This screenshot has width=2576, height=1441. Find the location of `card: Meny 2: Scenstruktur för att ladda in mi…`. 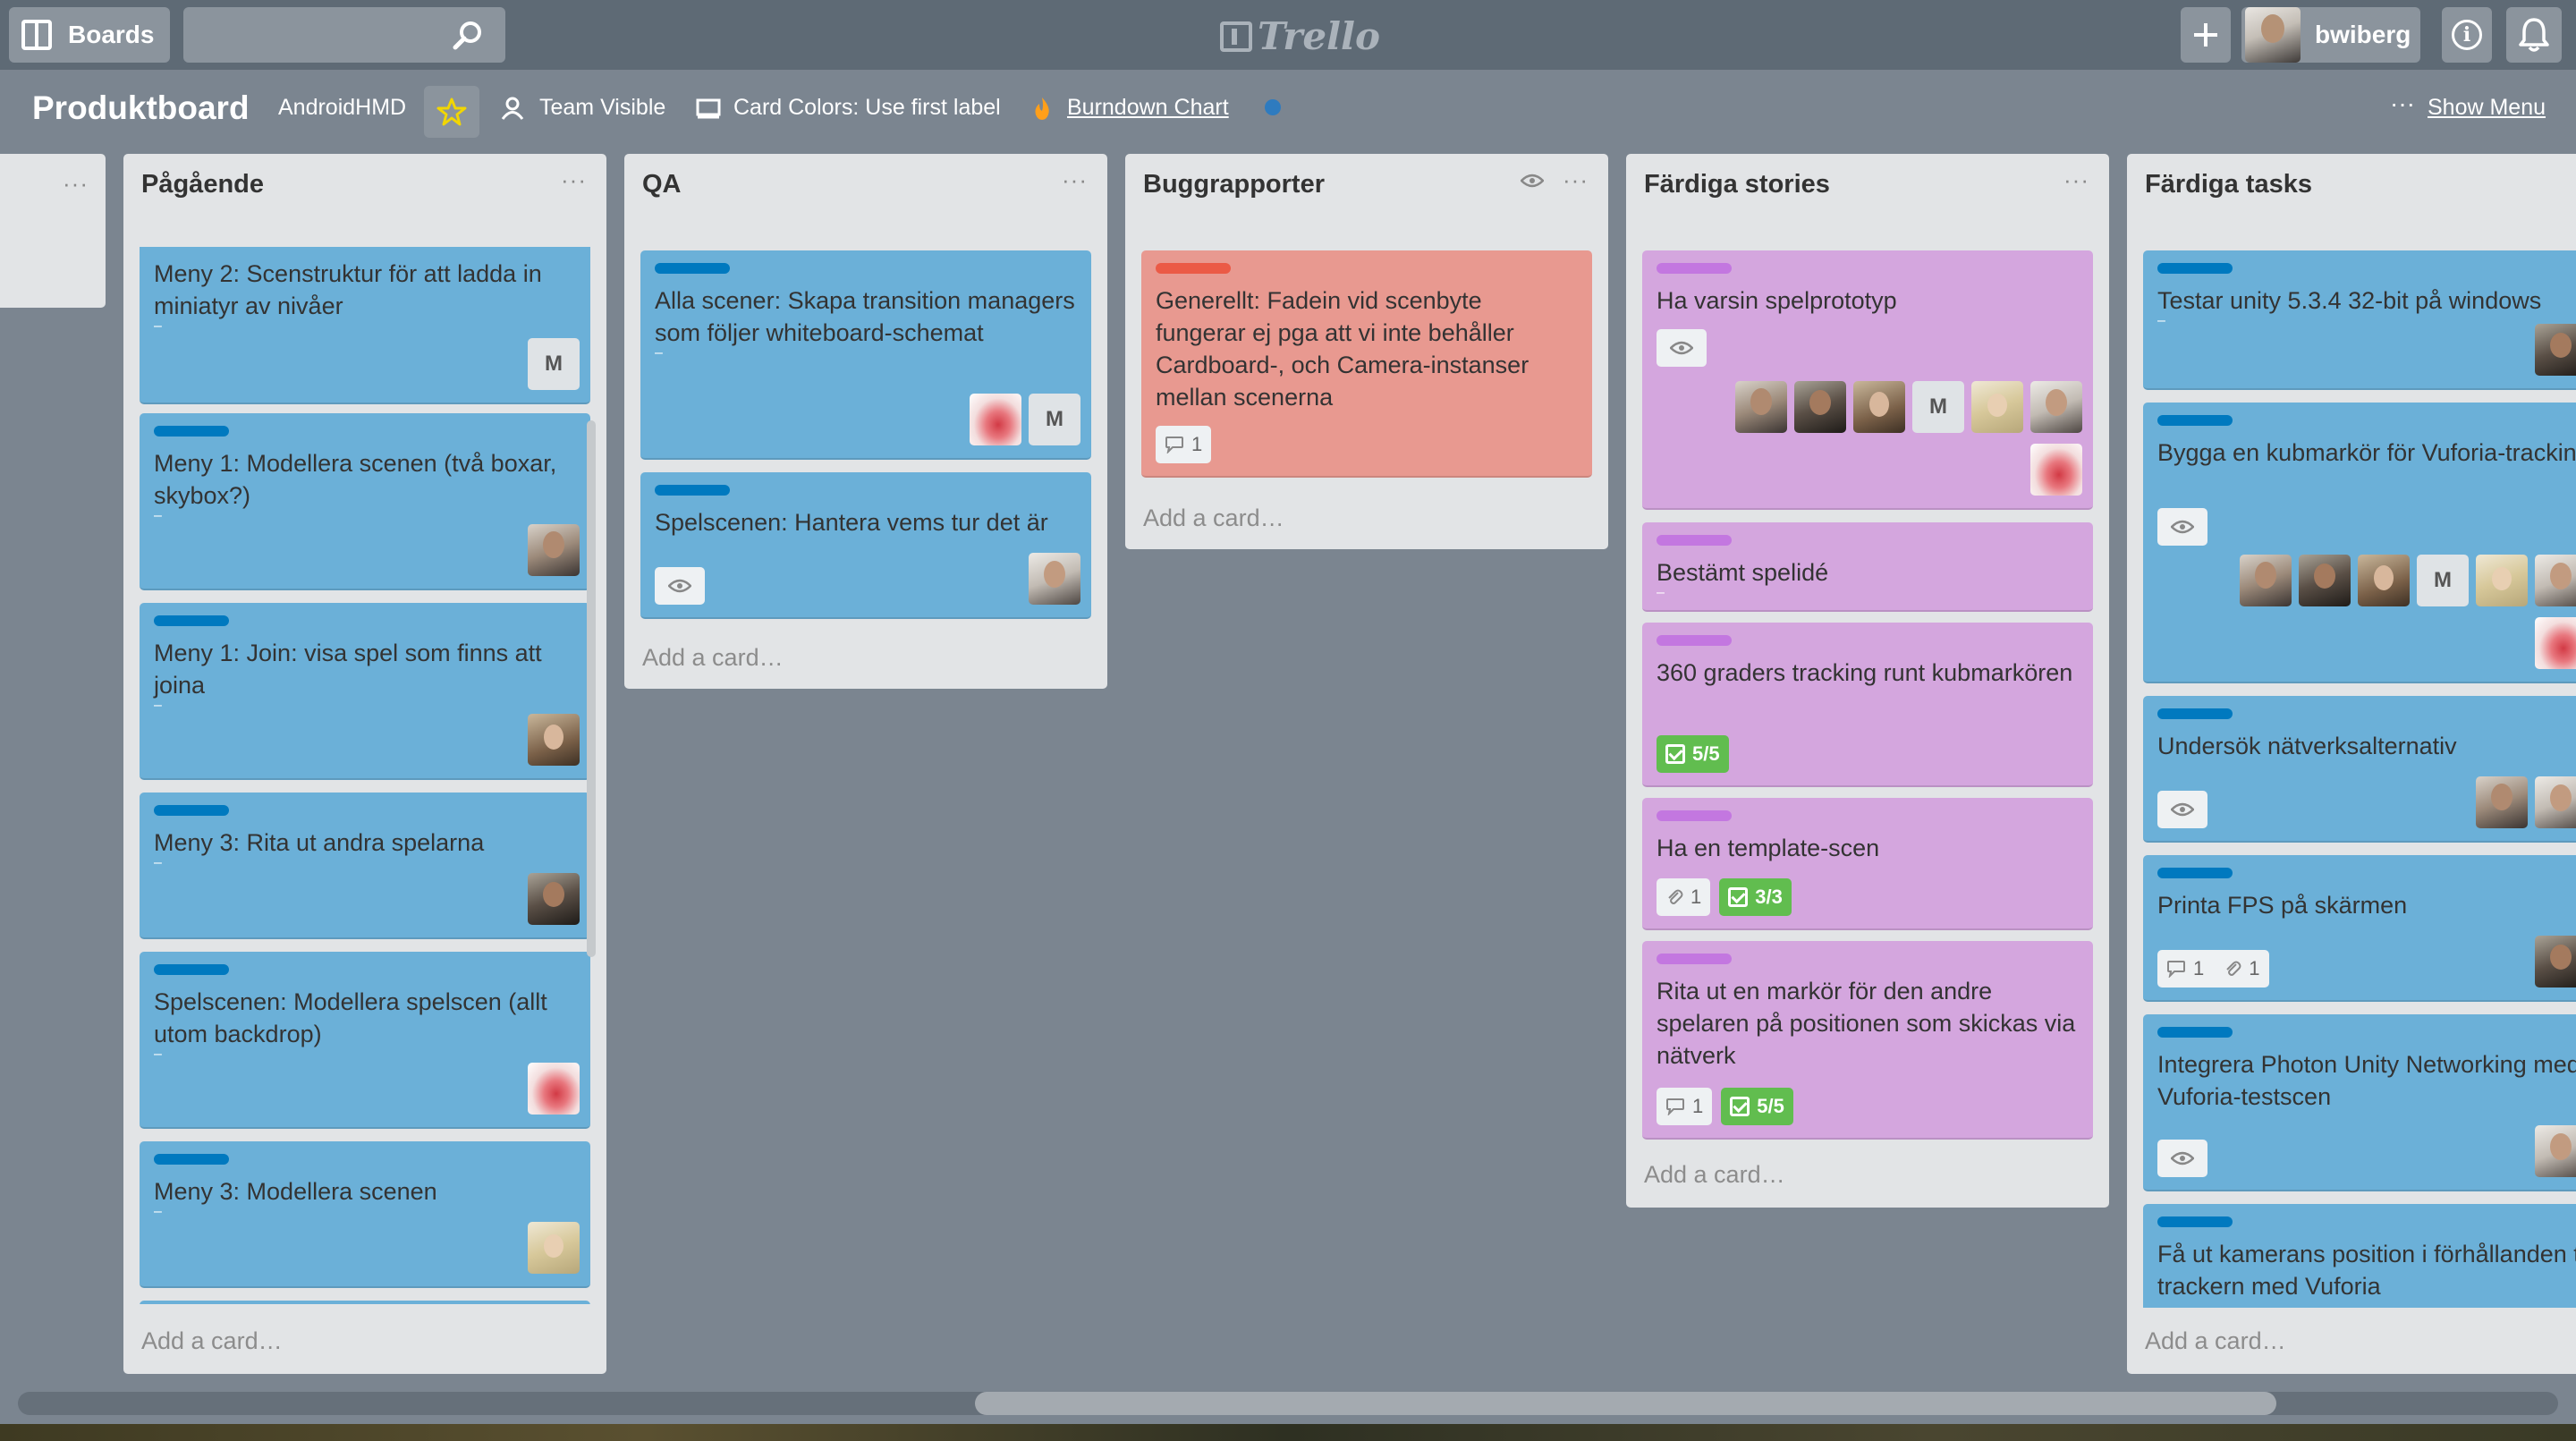

card: Meny 2: Scenstruktur för att ladda in mi… is located at coordinates (365, 325).